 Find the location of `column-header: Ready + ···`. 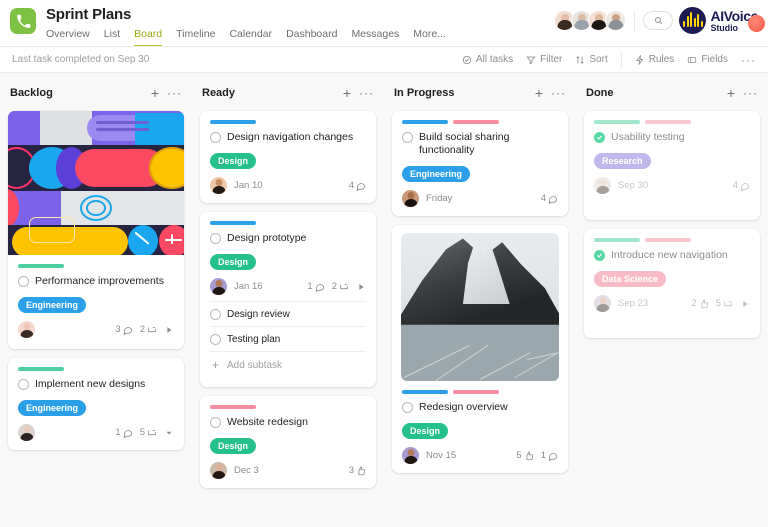

column-header: Ready + ··· is located at coordinates (288, 93).